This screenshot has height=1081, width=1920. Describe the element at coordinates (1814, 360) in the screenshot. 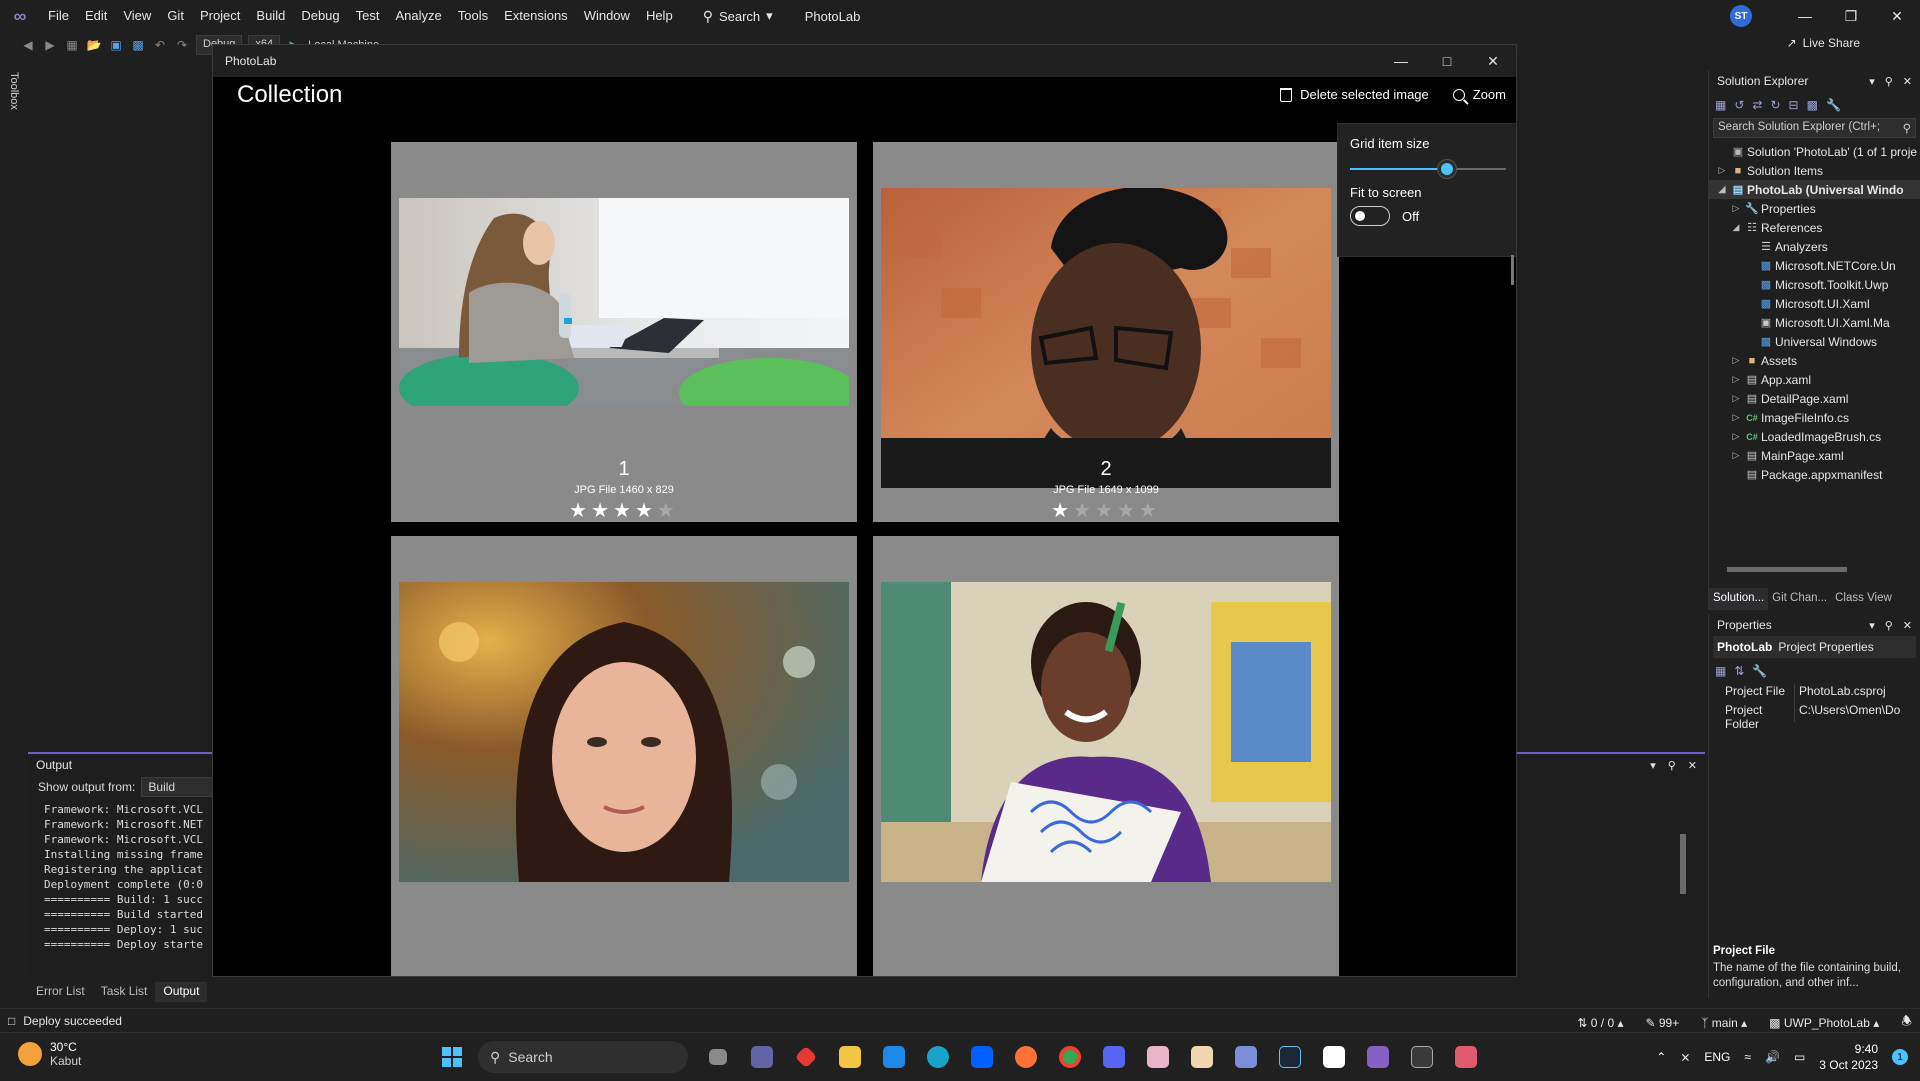

I see `tree-item-assets: ▷ ■ Assets` at that location.